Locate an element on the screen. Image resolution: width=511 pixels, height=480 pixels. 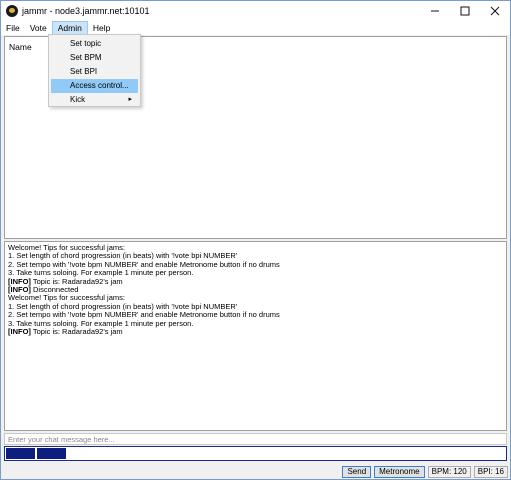
window-title: jammr - node3.jammr.net:10101 is located at coordinates (86, 11).